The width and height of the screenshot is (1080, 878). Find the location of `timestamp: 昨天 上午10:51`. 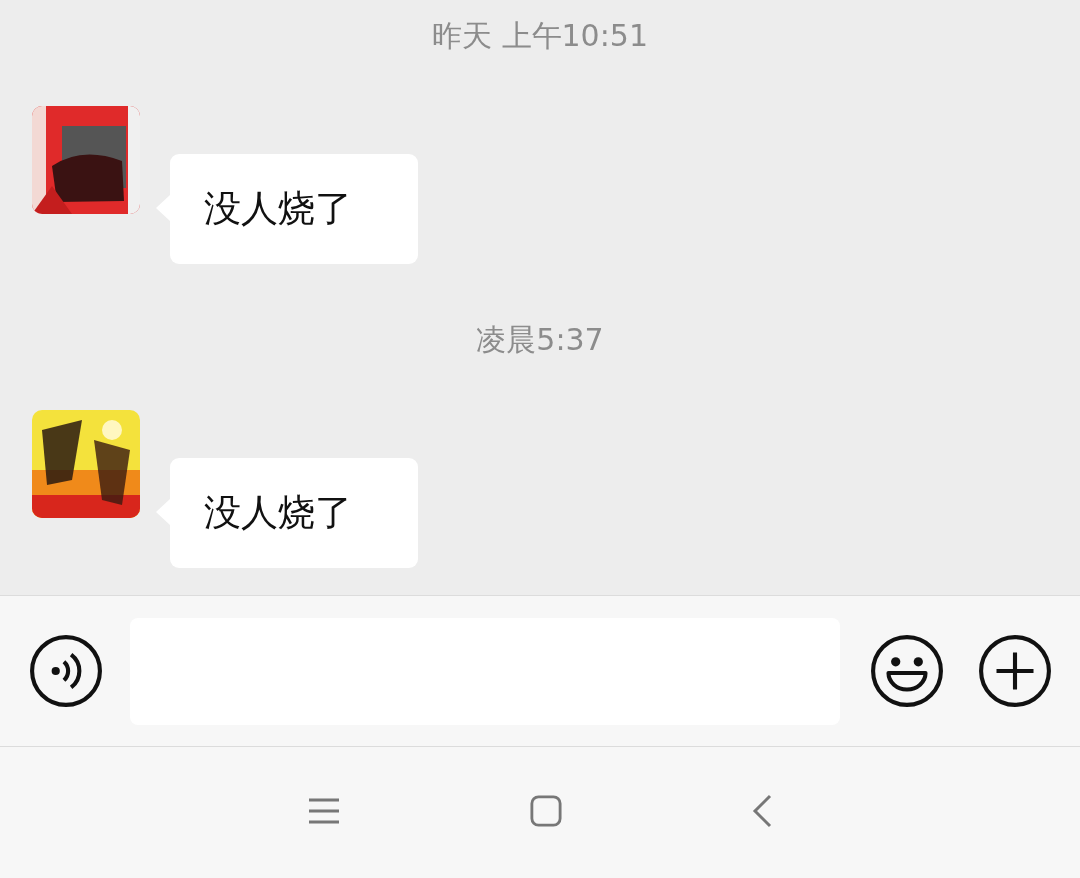

timestamp: 昨天 上午10:51 is located at coordinates (540, 36).